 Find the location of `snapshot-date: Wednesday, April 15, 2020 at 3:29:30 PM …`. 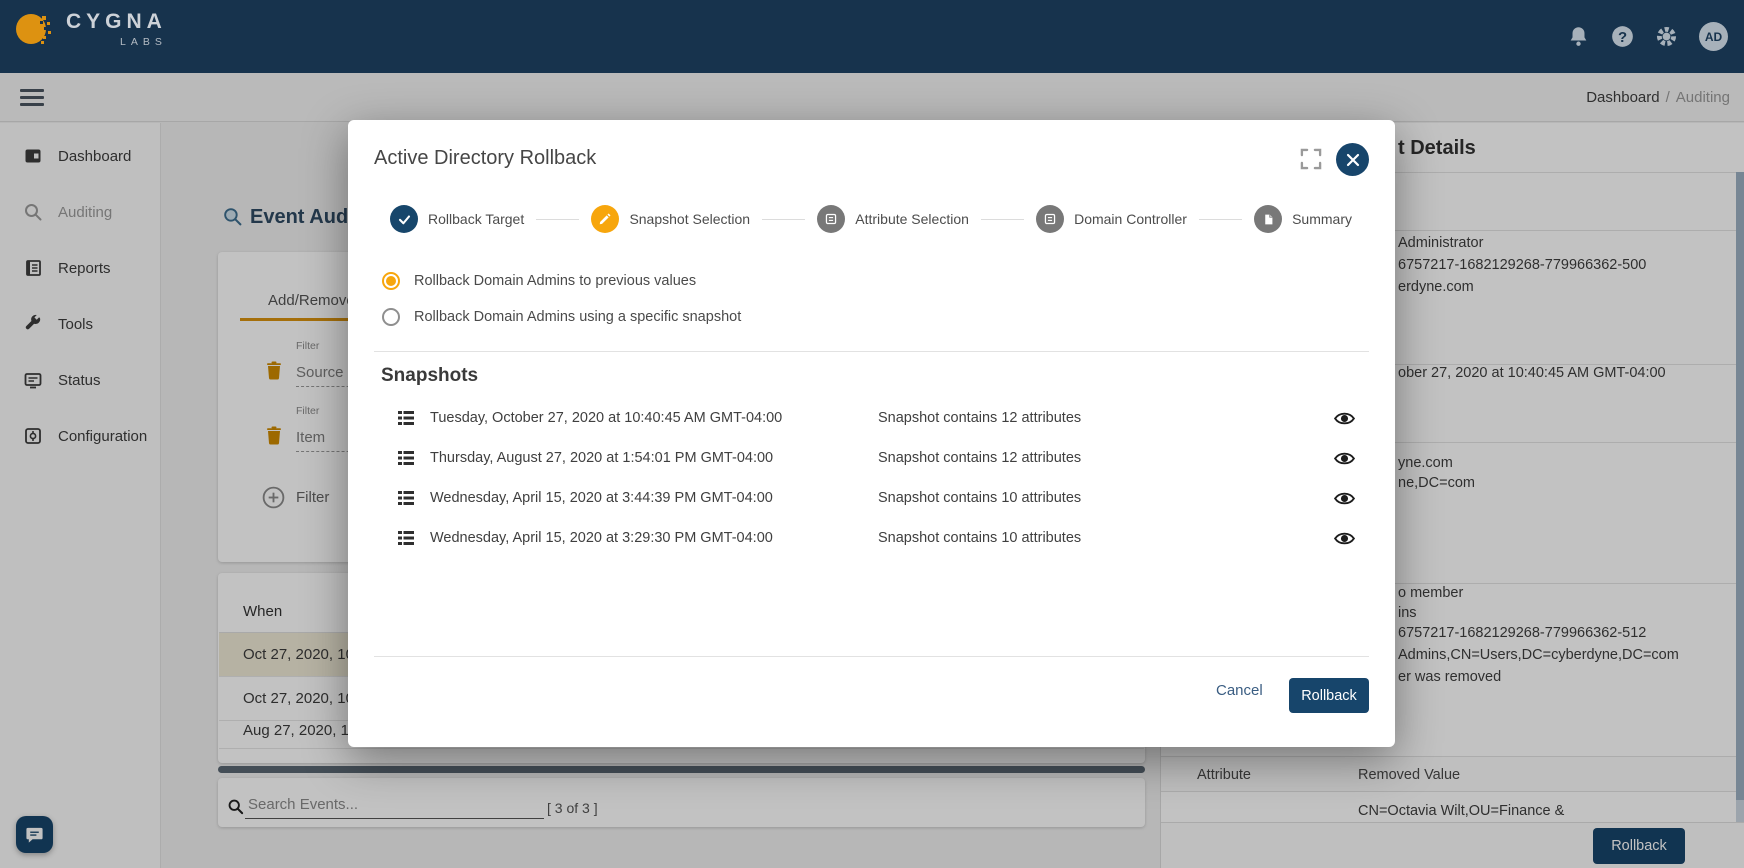

snapshot-date: Wednesday, April 15, 2020 at 3:29:30 PM … is located at coordinates (601, 538).